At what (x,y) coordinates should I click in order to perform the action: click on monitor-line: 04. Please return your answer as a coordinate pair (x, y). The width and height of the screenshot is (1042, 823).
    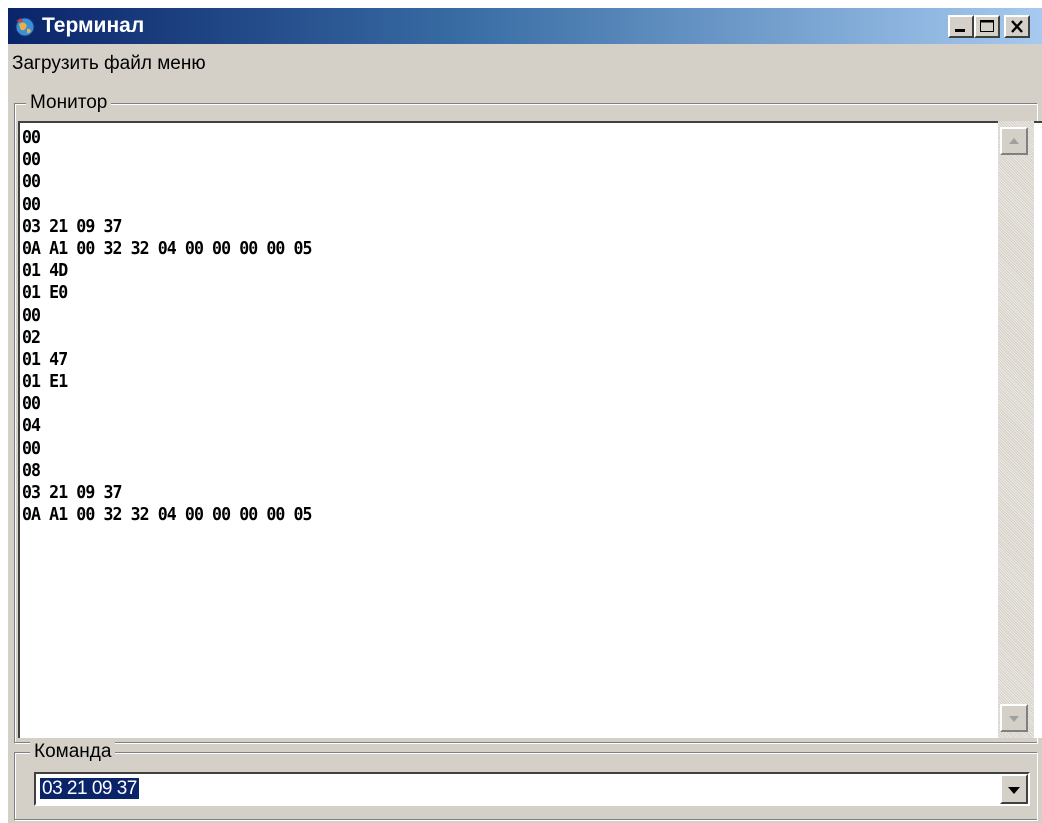
    Looking at the image, I should click on (31, 426).